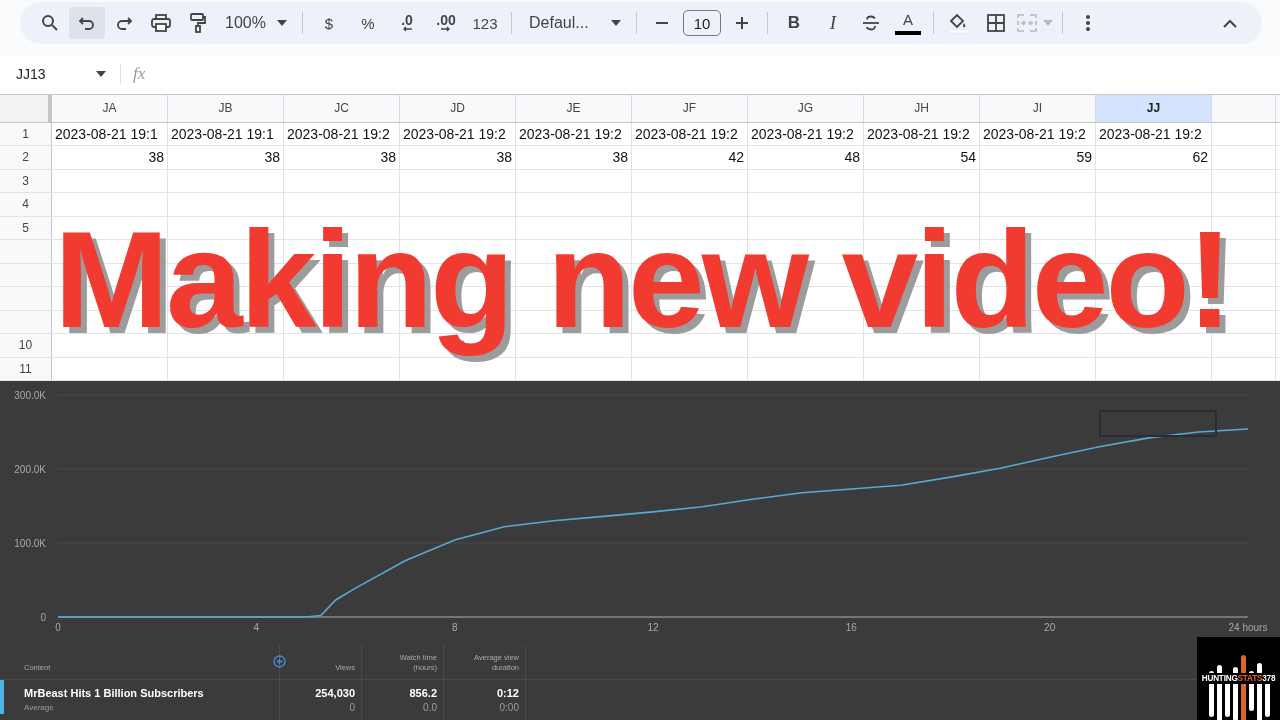  What do you see at coordinates (908, 23) in the screenshot?
I see `text-color-button: A` at bounding box center [908, 23].